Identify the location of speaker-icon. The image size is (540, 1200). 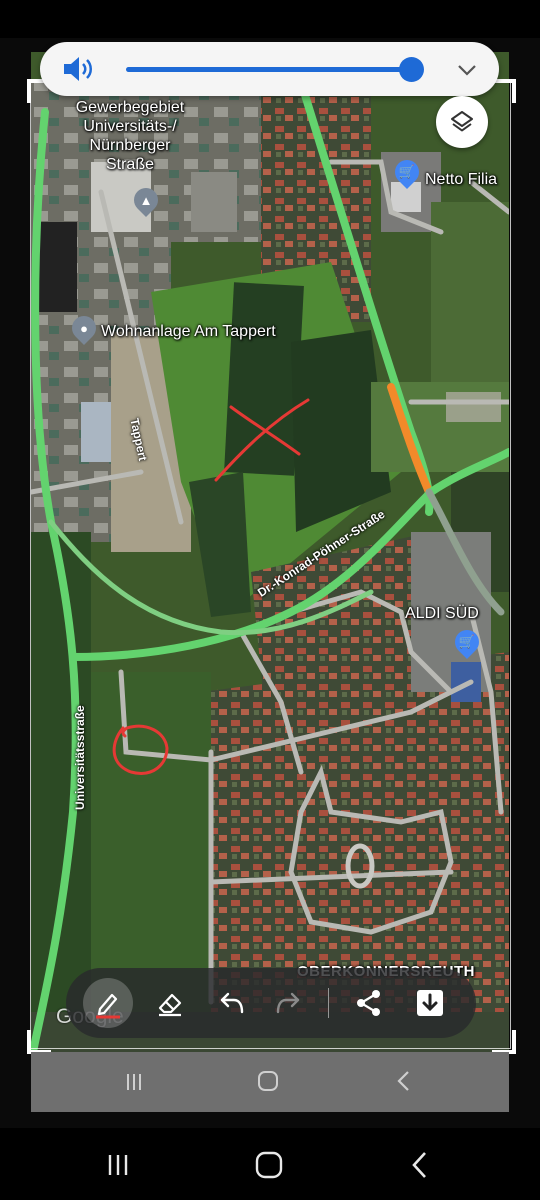
(79, 69).